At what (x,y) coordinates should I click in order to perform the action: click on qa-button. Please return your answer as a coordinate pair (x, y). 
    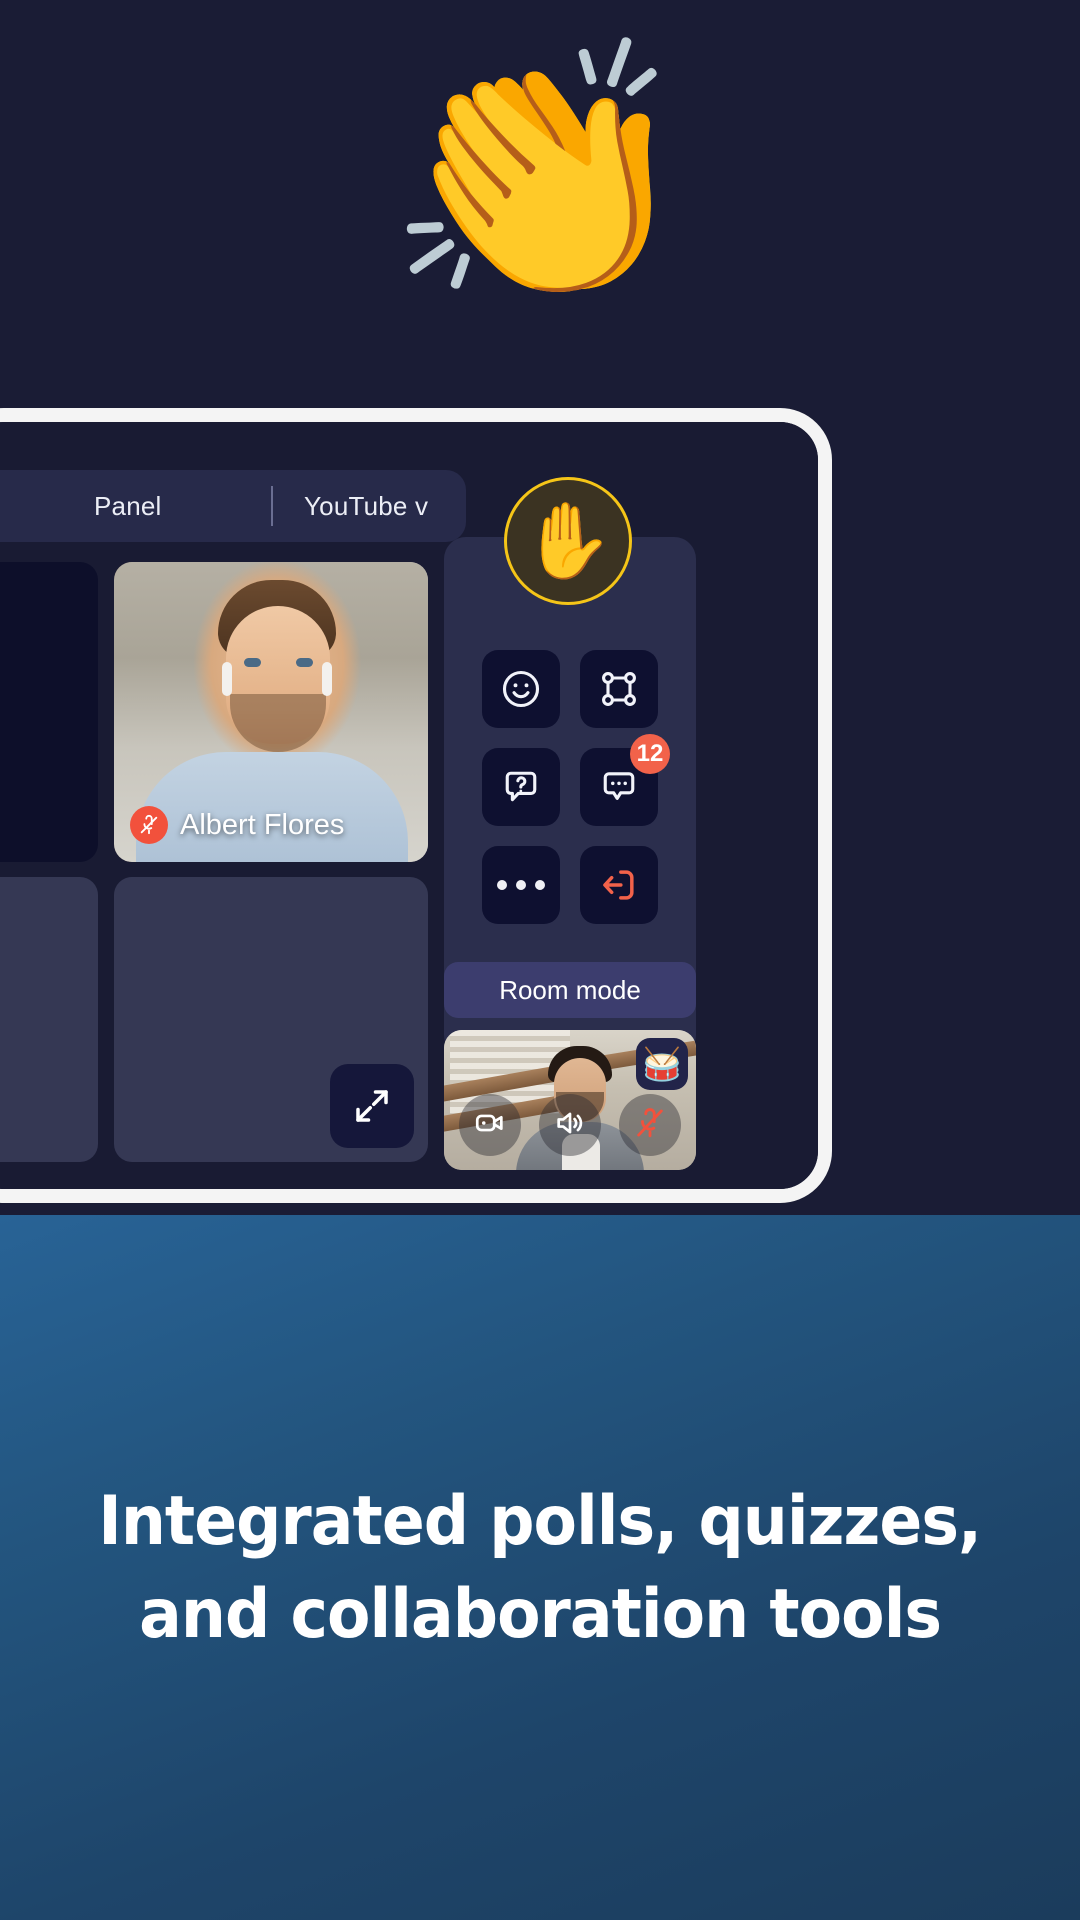
    Looking at the image, I should click on (521, 787).